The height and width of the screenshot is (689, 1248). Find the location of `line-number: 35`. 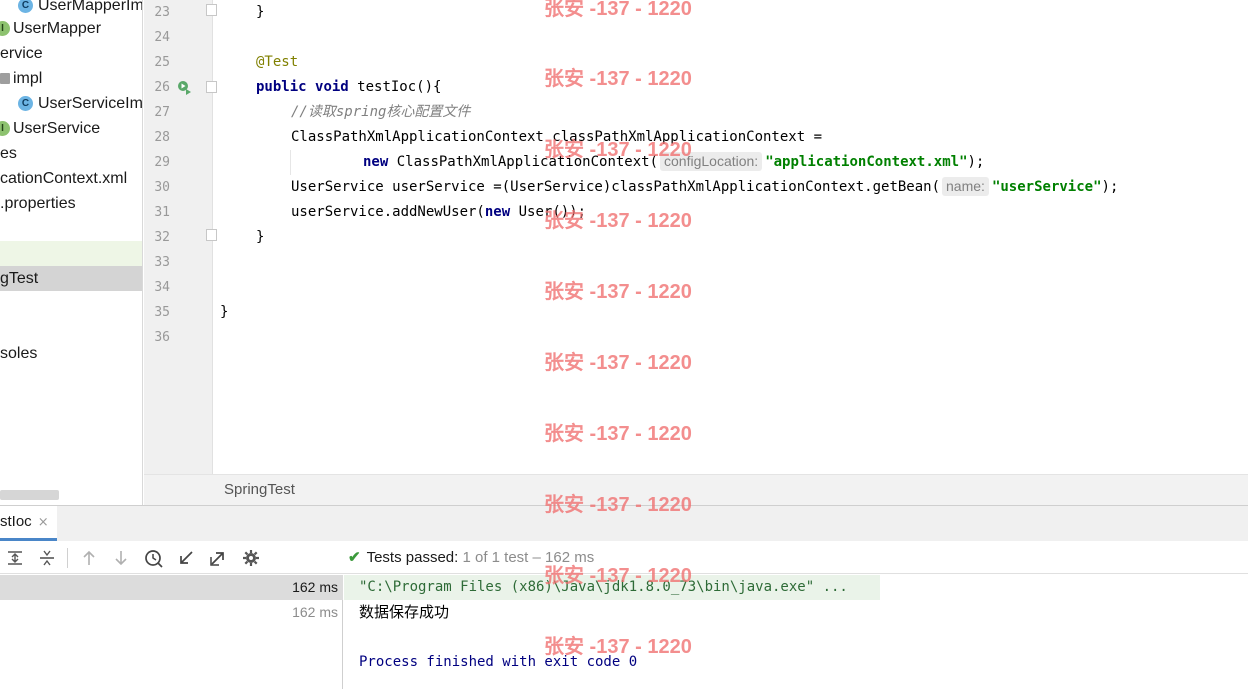

line-number: 35 is located at coordinates (162, 312).